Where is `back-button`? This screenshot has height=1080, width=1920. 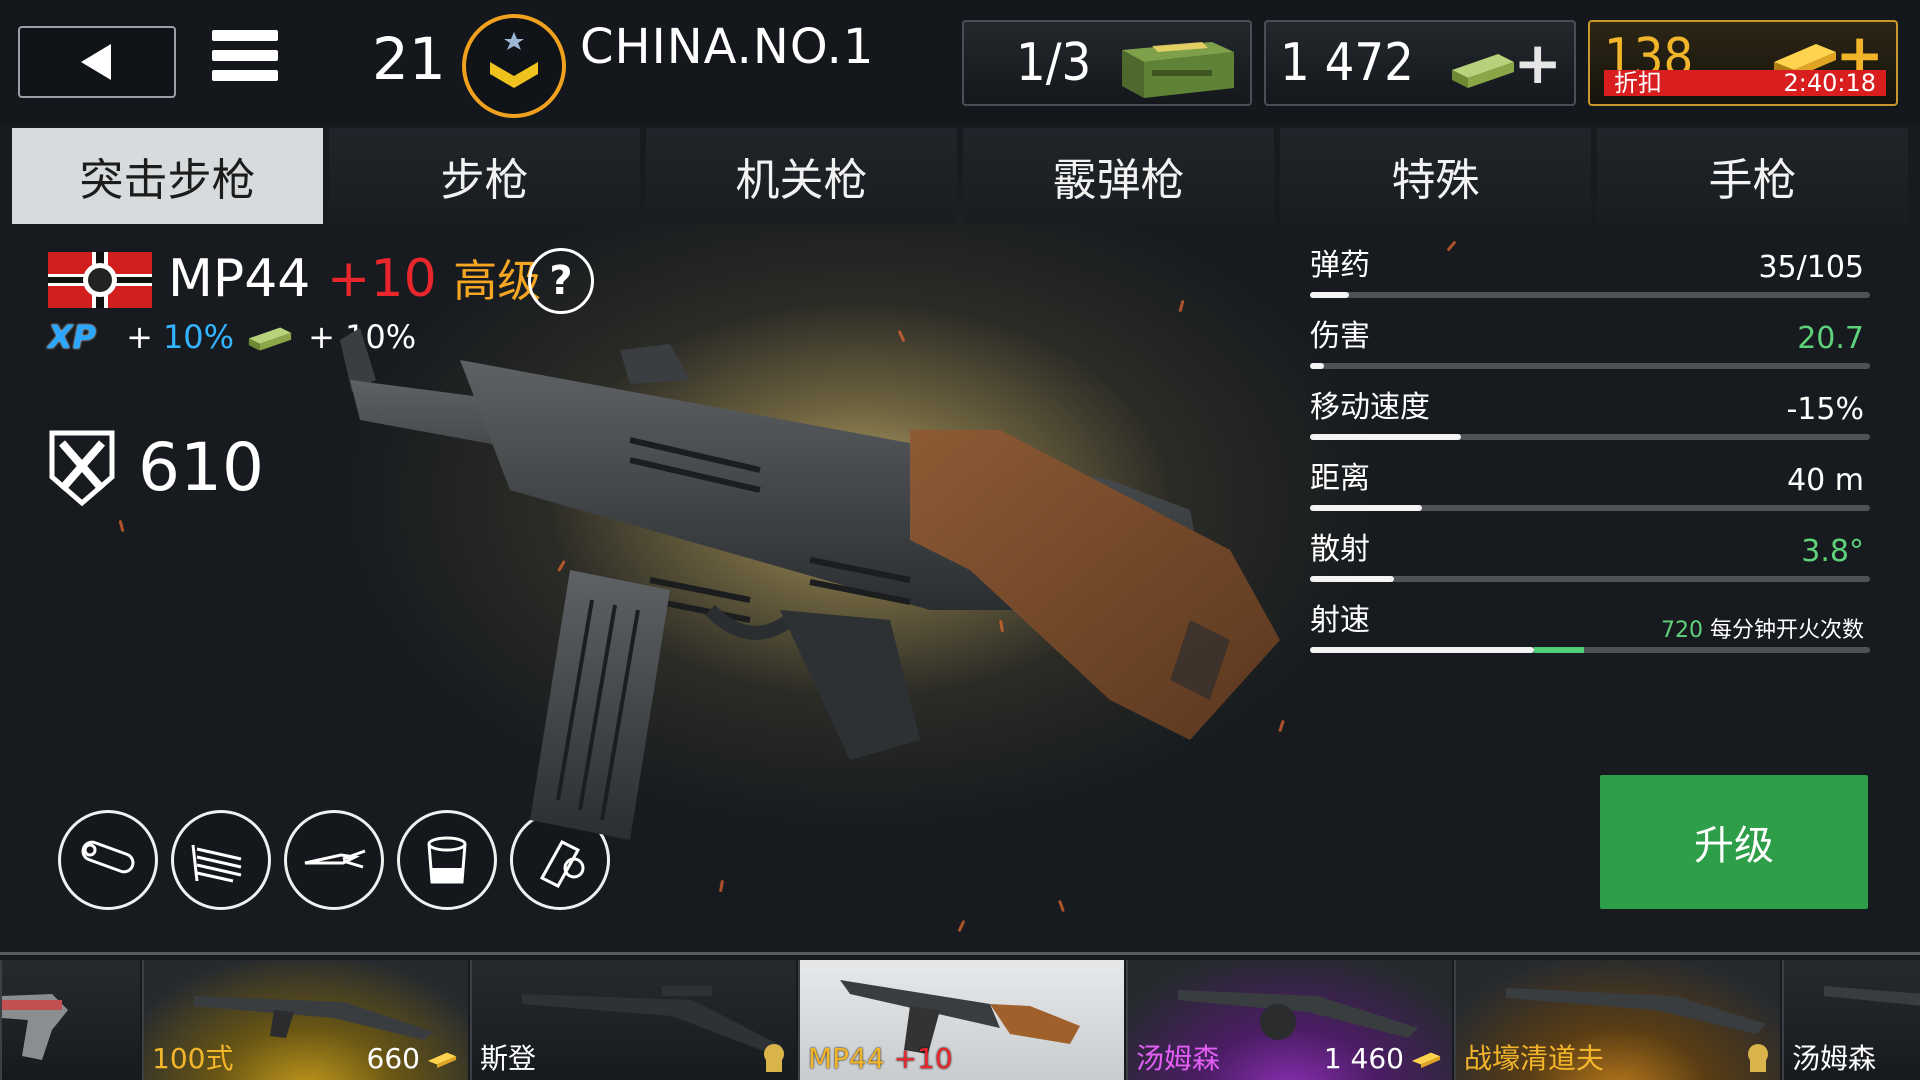 back-button is located at coordinates (97, 62).